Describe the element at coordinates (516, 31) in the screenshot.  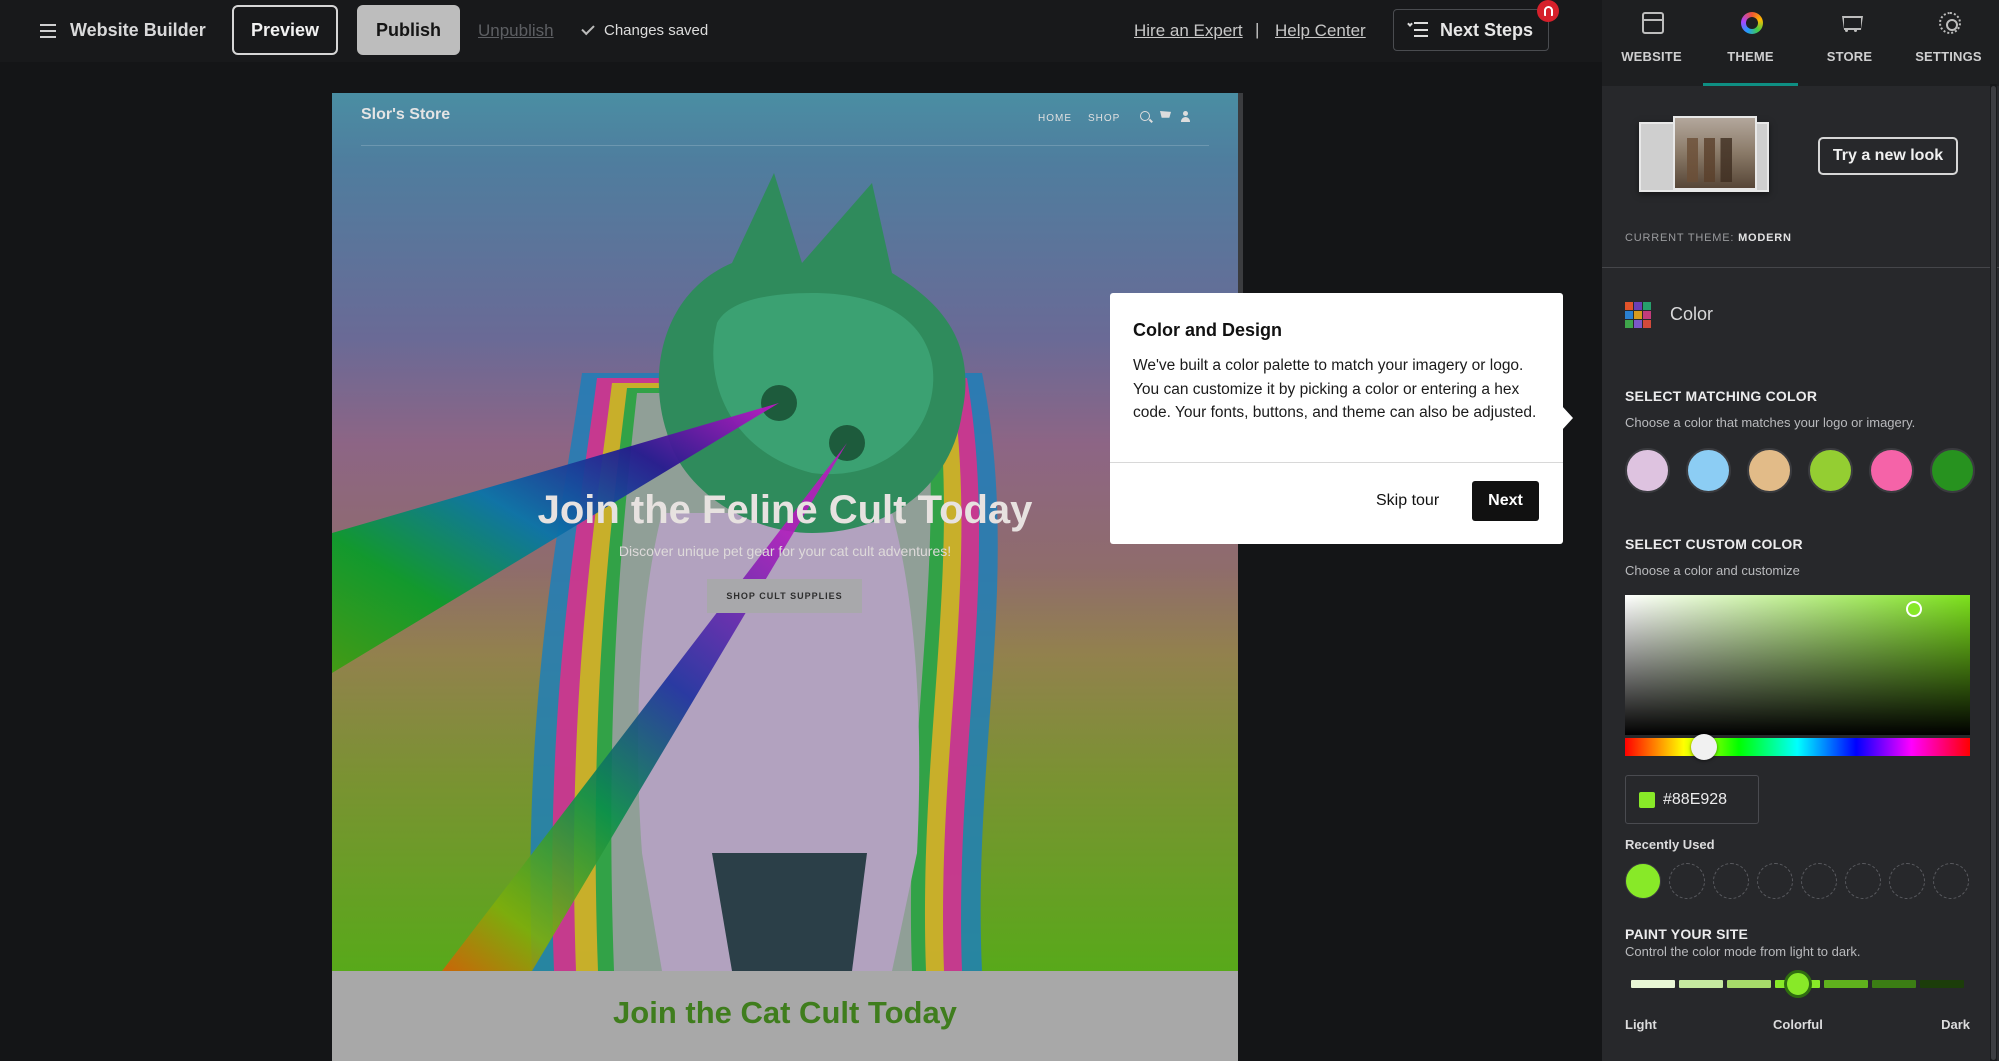
I see `unpublish-link: Unpublish` at that location.